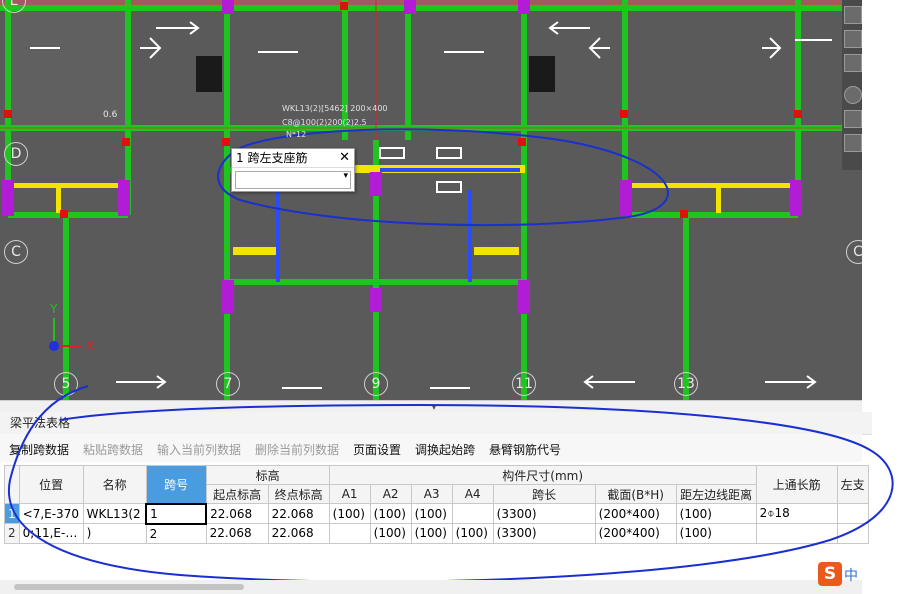 Image resolution: width=905 pixels, height=594 pixels. I want to click on ime-language: 中, so click(851, 576).